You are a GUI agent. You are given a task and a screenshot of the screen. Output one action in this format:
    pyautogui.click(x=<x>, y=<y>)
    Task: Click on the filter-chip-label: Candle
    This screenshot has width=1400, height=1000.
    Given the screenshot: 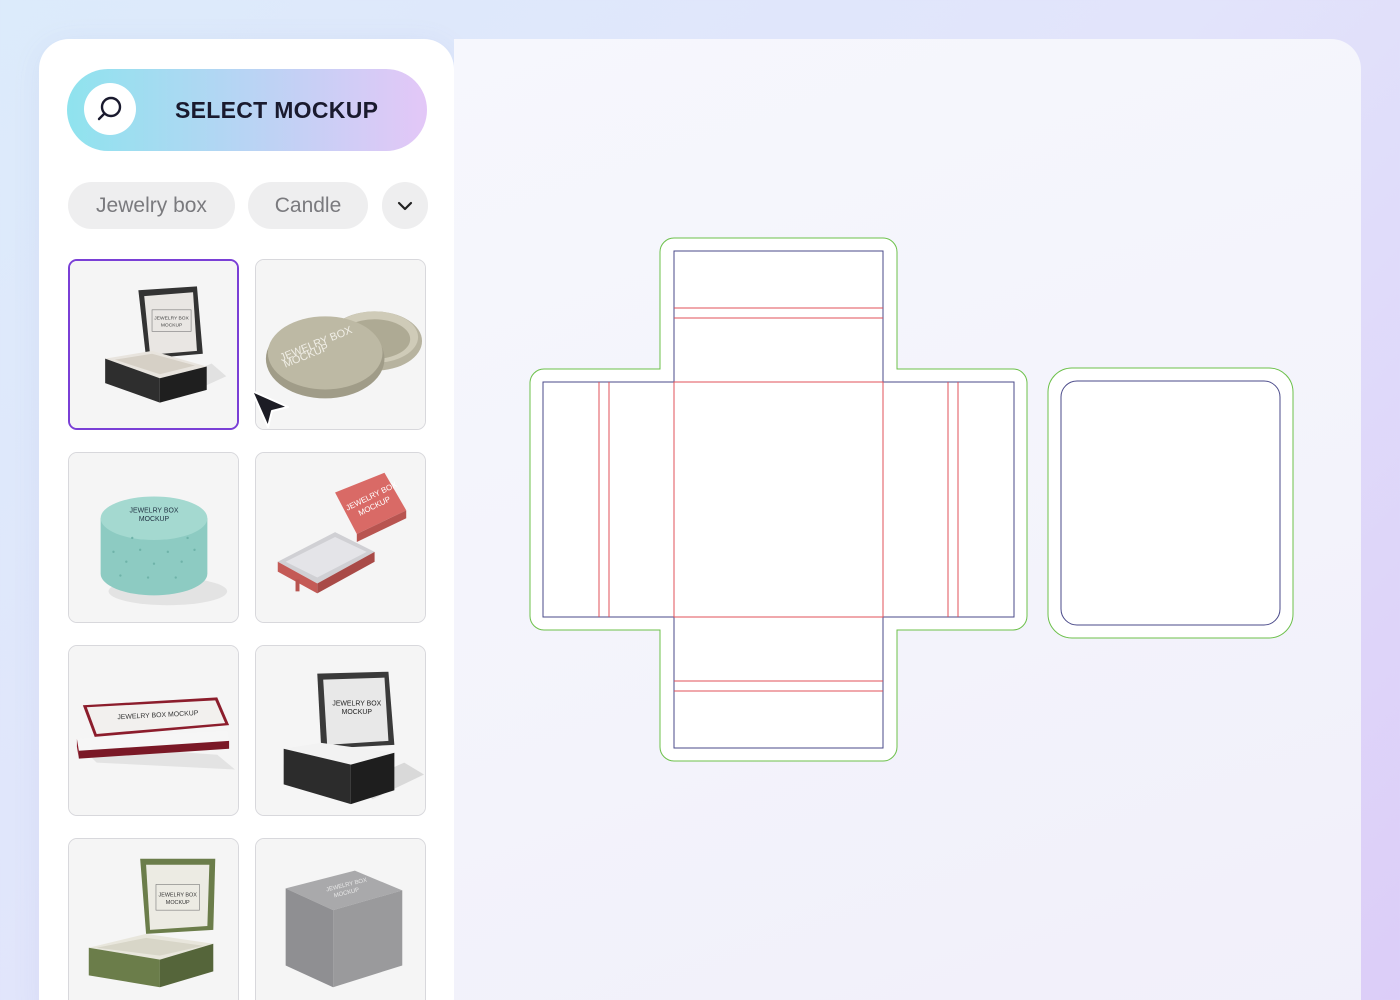 What is the action you would take?
    pyautogui.click(x=308, y=205)
    